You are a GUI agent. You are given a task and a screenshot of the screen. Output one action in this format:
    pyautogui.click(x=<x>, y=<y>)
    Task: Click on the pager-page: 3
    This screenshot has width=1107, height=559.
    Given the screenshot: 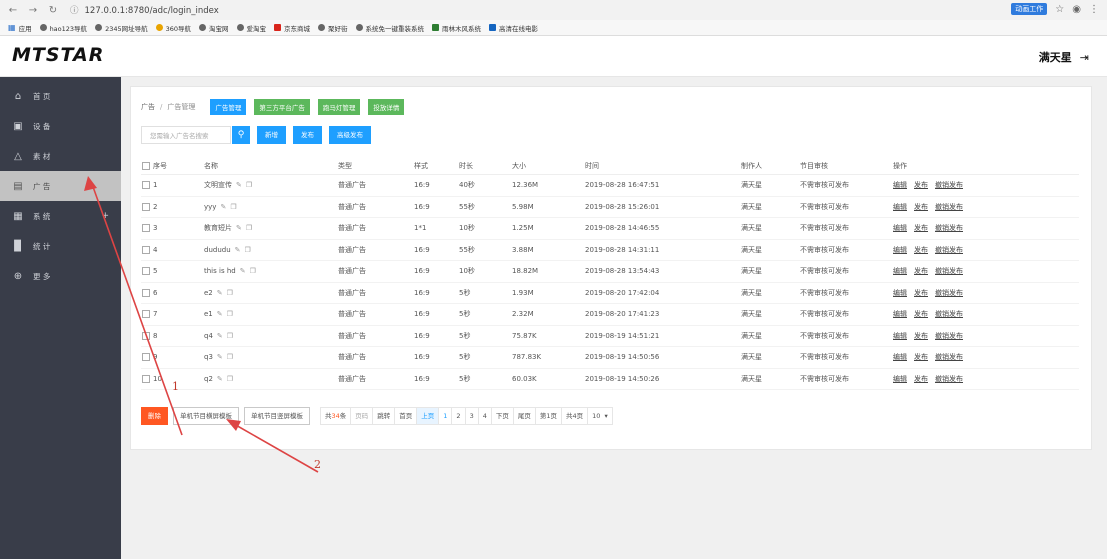 What is the action you would take?
    pyautogui.click(x=471, y=416)
    